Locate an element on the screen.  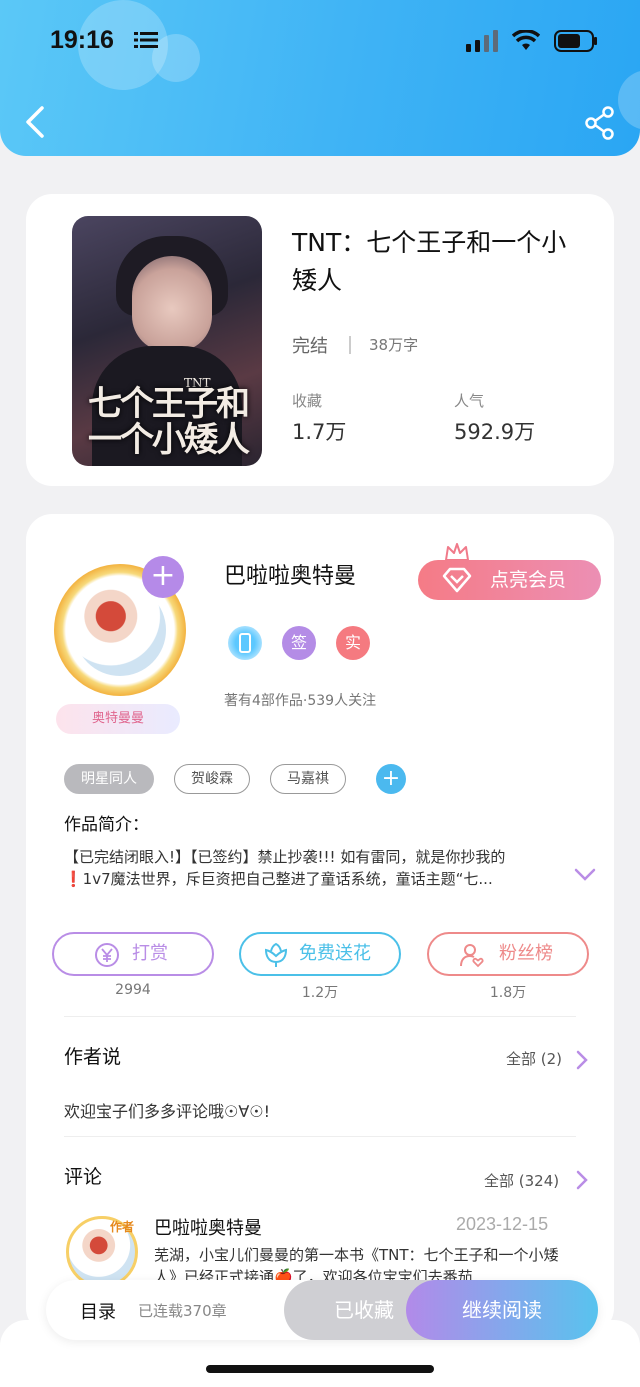
reward-label: 打赏 is located at coordinates (150, 953).